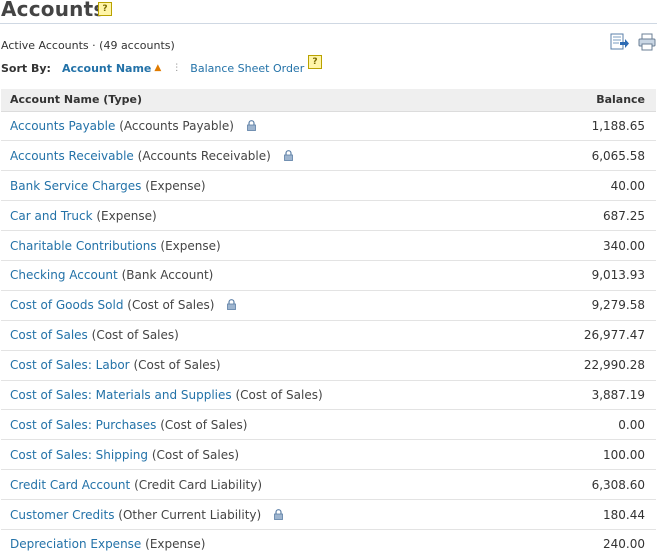 The width and height of the screenshot is (657, 554). Describe the element at coordinates (269, 126) in the screenshot. I see `account-cell: Accounts Payable (Accounts Payable)` at that location.